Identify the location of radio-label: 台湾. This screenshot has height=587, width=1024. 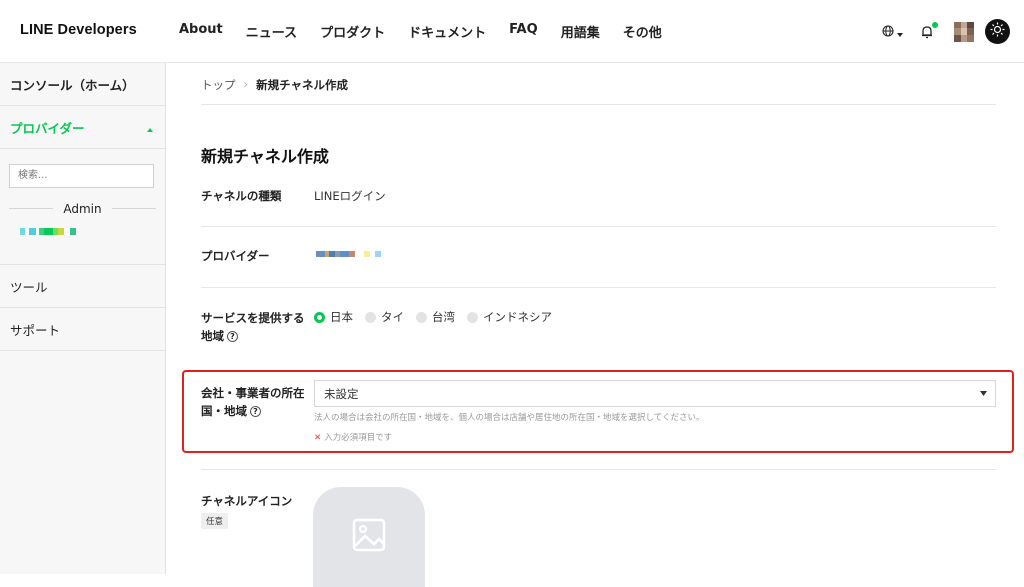
(443, 317).